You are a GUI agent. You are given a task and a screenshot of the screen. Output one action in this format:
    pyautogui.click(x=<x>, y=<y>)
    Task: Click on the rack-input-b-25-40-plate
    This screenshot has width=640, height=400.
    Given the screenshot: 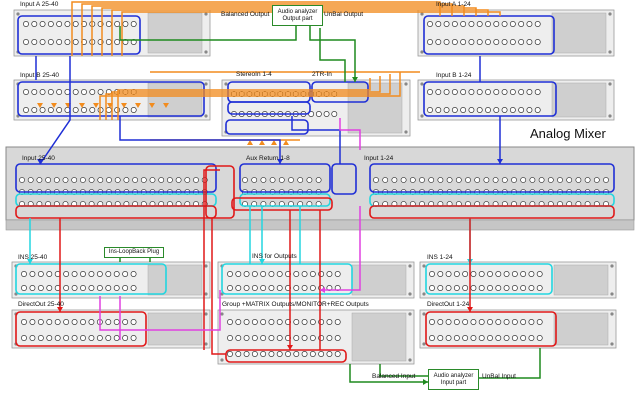 What is the action you would take?
    pyautogui.click(x=175, y=100)
    